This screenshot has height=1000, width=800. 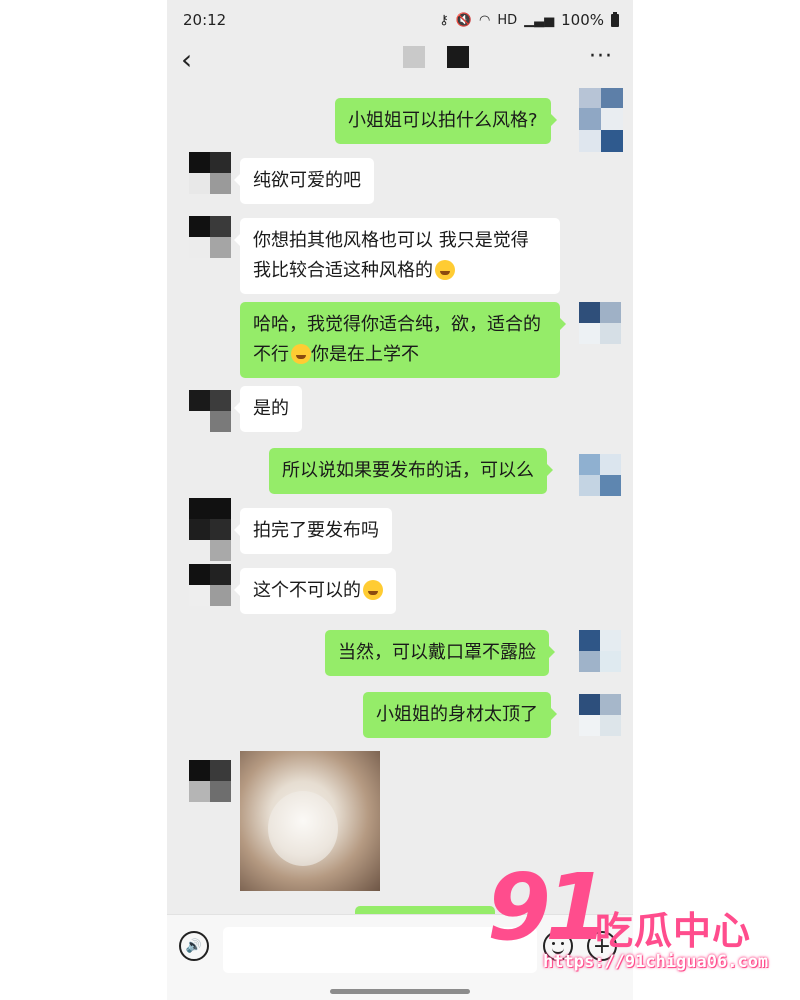 I want to click on status-icons: ⚷ 🔇 ◠ HD ▁▃▅ 100%, so click(x=529, y=20).